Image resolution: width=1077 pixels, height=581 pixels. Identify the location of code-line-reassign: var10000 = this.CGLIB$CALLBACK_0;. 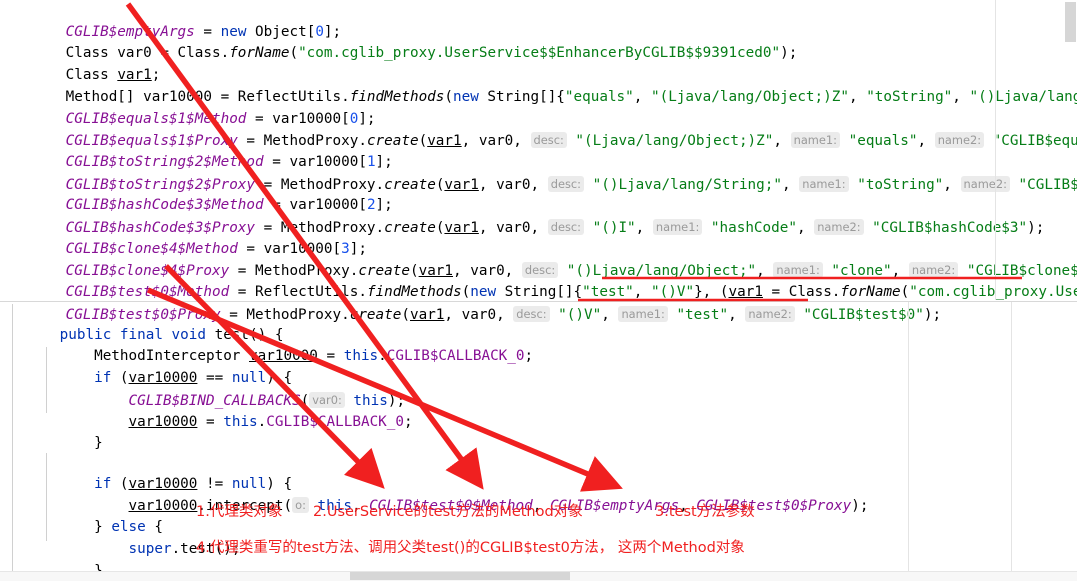
(270, 421).